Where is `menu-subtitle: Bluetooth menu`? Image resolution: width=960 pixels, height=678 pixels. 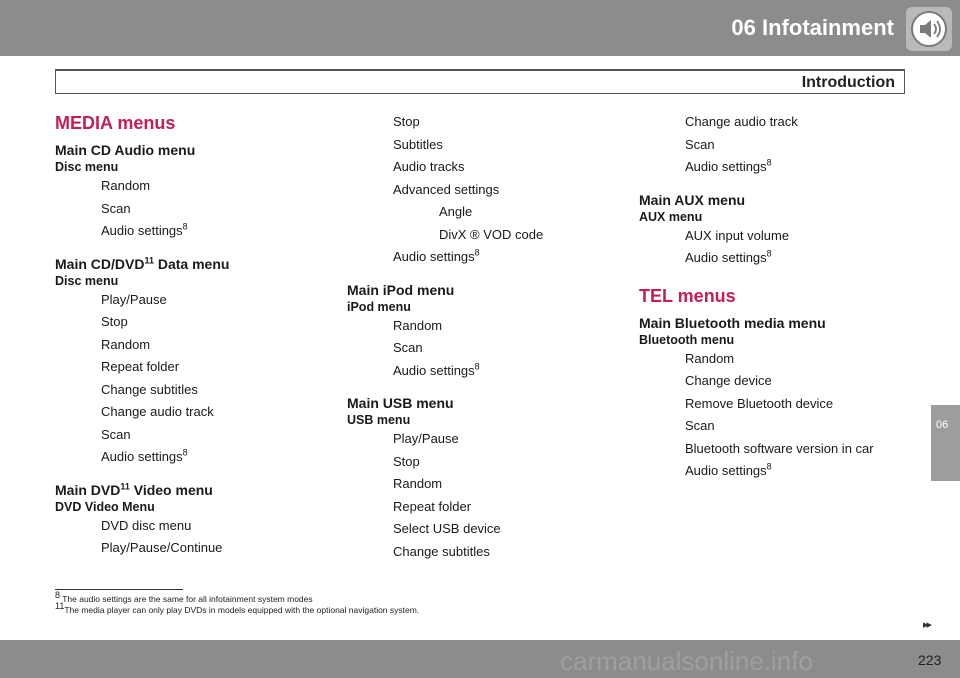 menu-subtitle: Bluetooth menu is located at coordinates (687, 339).